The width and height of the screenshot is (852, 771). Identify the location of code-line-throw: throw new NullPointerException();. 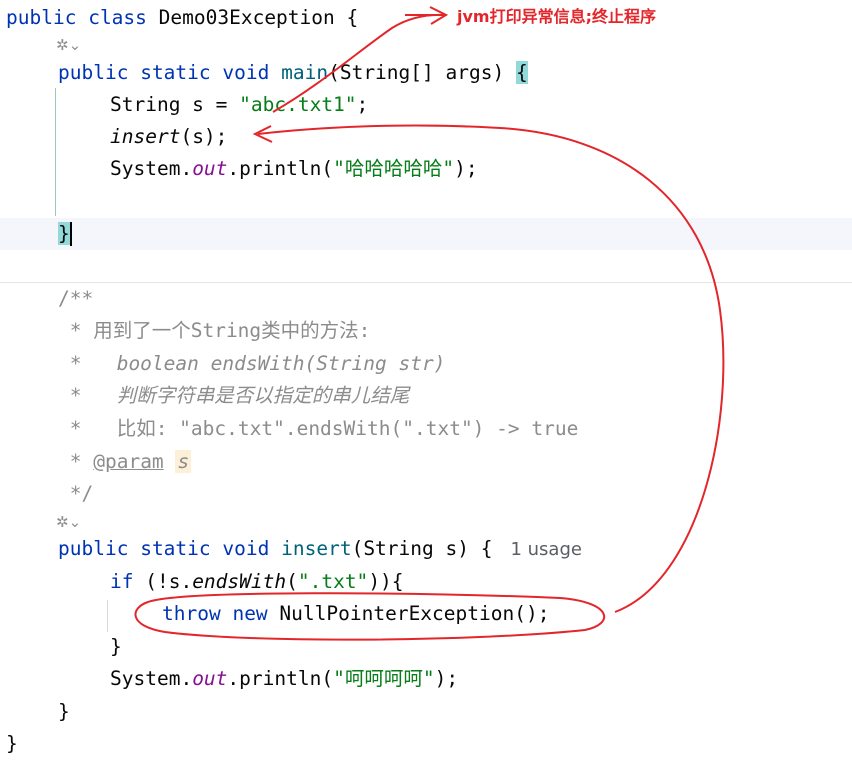
(355, 614).